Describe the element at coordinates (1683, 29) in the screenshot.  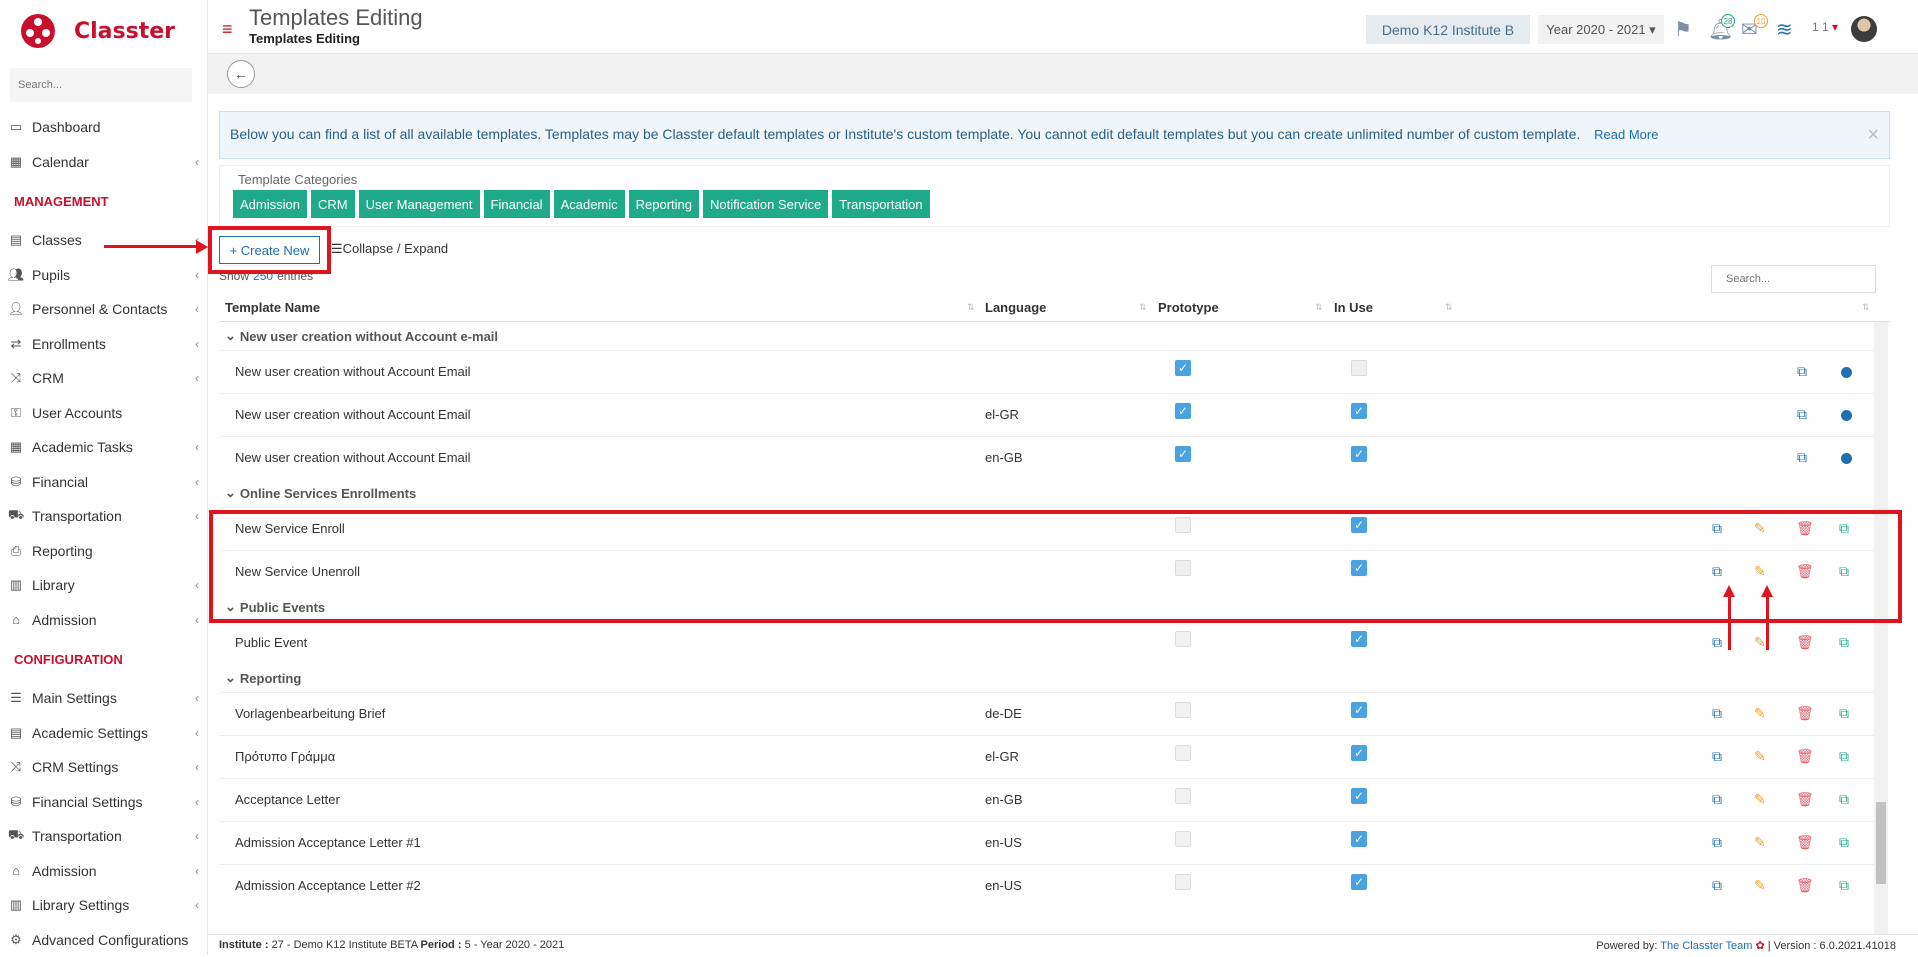
I see `flag-icon: ⚑` at that location.